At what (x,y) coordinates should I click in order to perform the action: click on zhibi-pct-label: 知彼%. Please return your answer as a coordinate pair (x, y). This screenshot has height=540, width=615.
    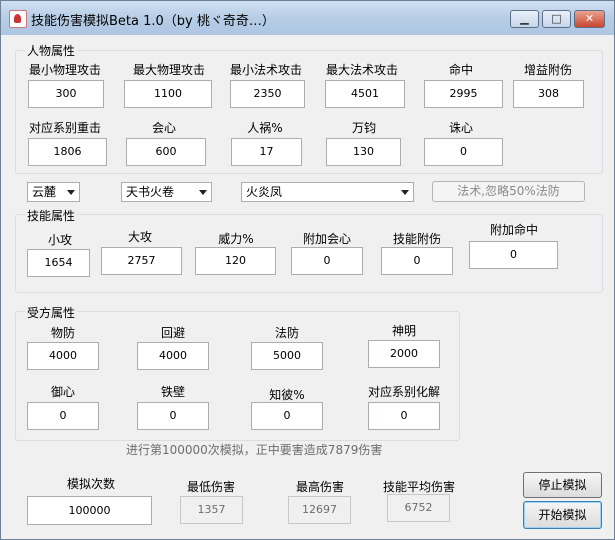
    Looking at the image, I should click on (287, 395).